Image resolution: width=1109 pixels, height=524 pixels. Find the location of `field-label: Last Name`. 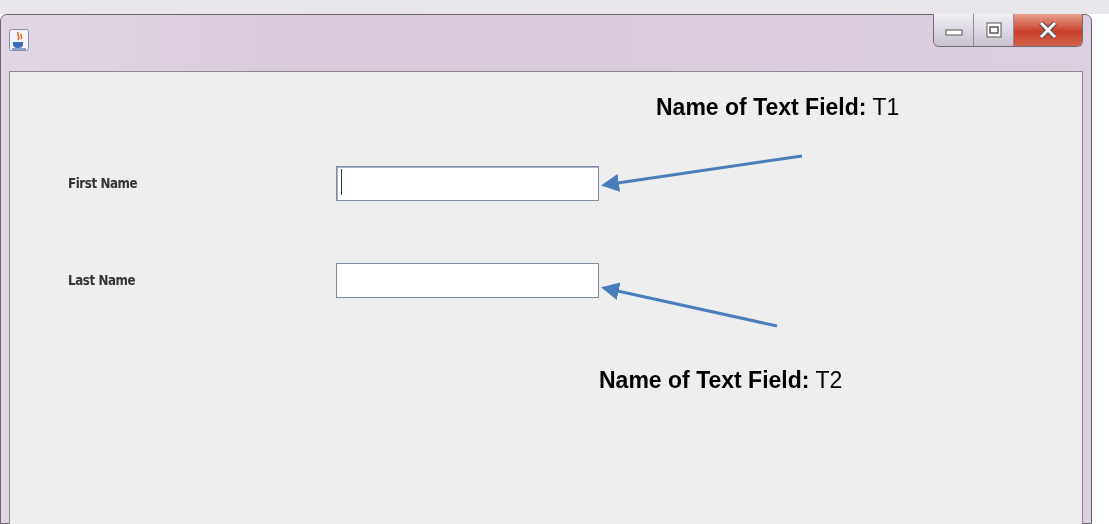

field-label: Last Name is located at coordinates (102, 280).